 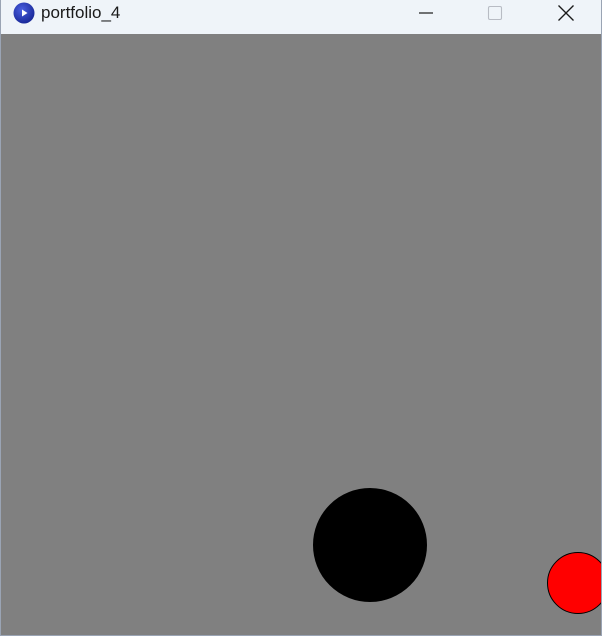 I want to click on maximize-button, so click(x=495, y=13).